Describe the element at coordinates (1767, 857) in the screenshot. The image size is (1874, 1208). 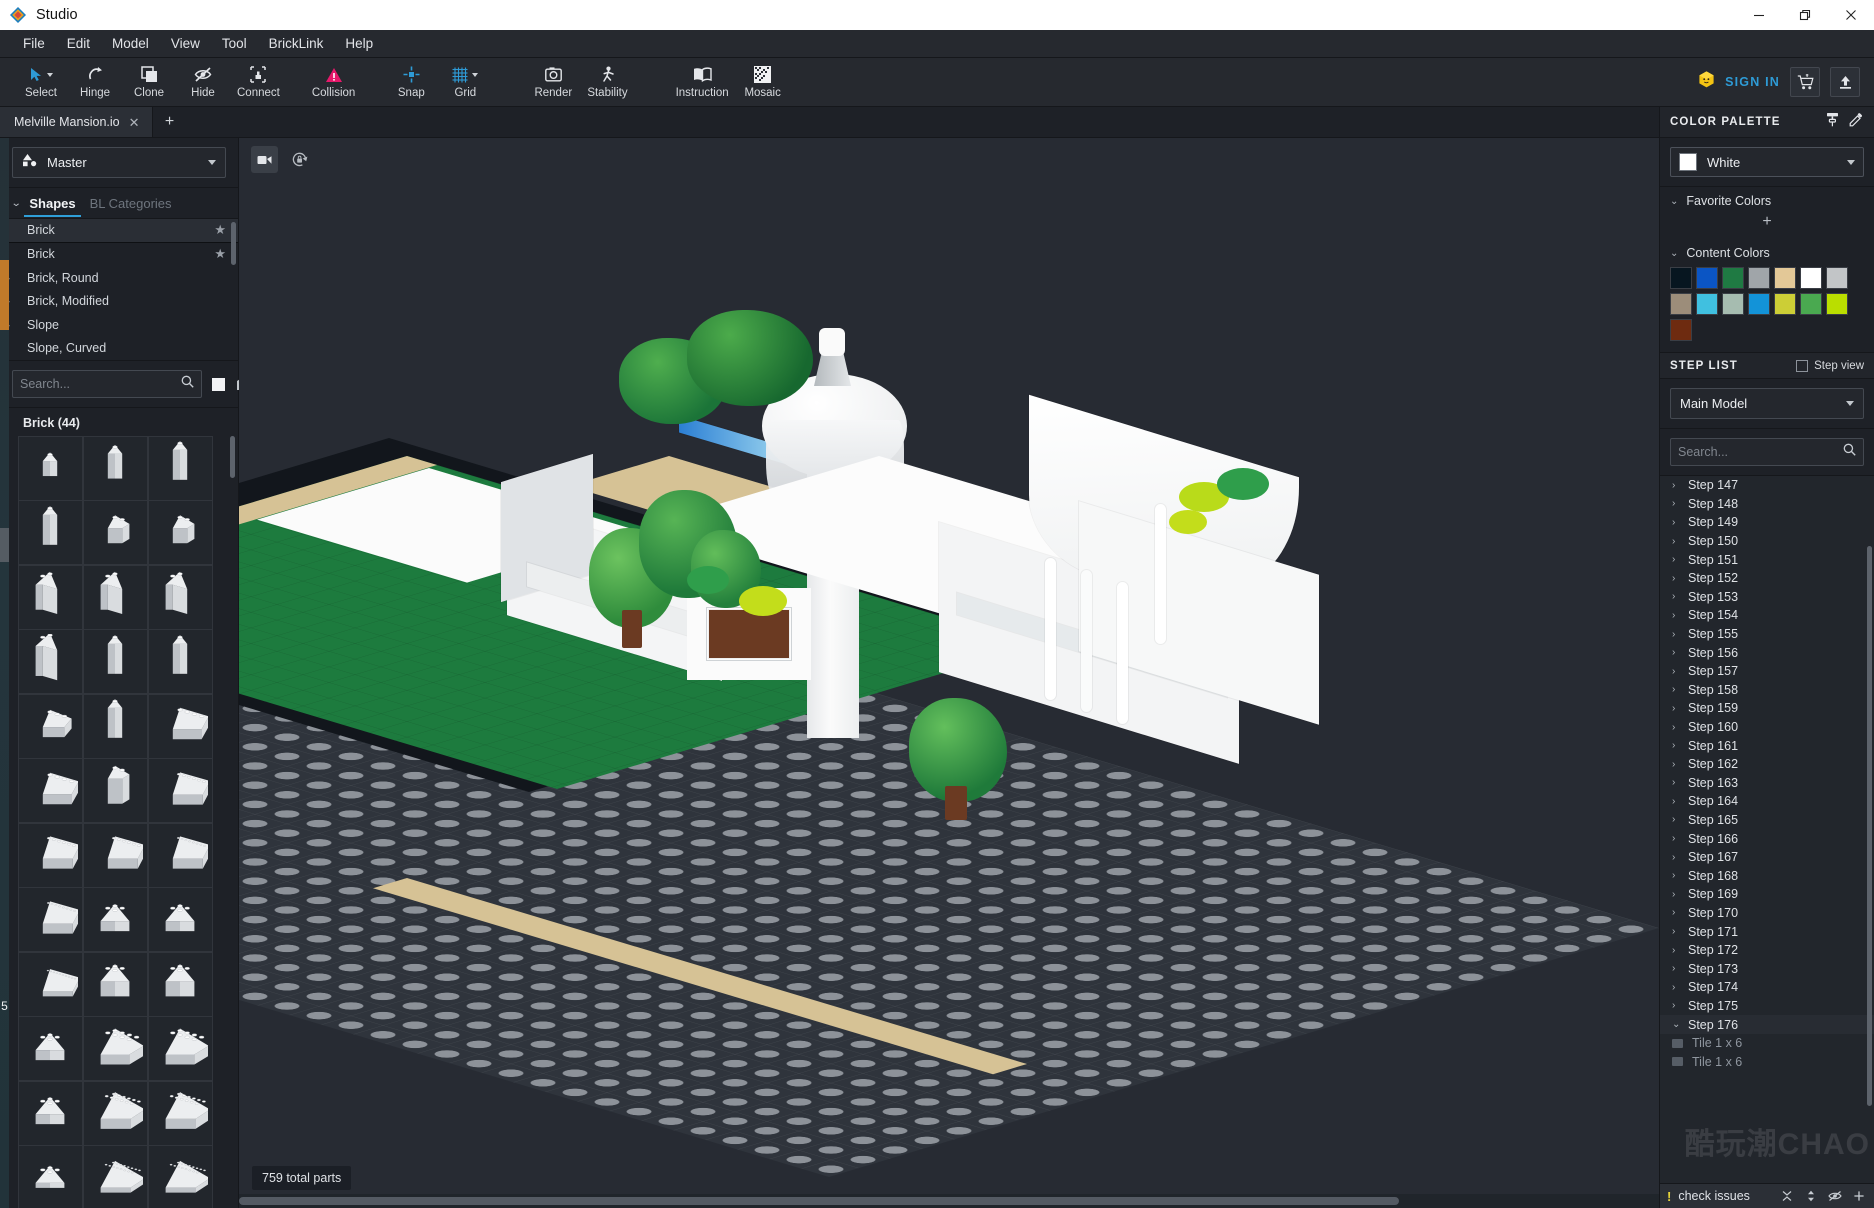
I see `step-row: › Step 167` at that location.